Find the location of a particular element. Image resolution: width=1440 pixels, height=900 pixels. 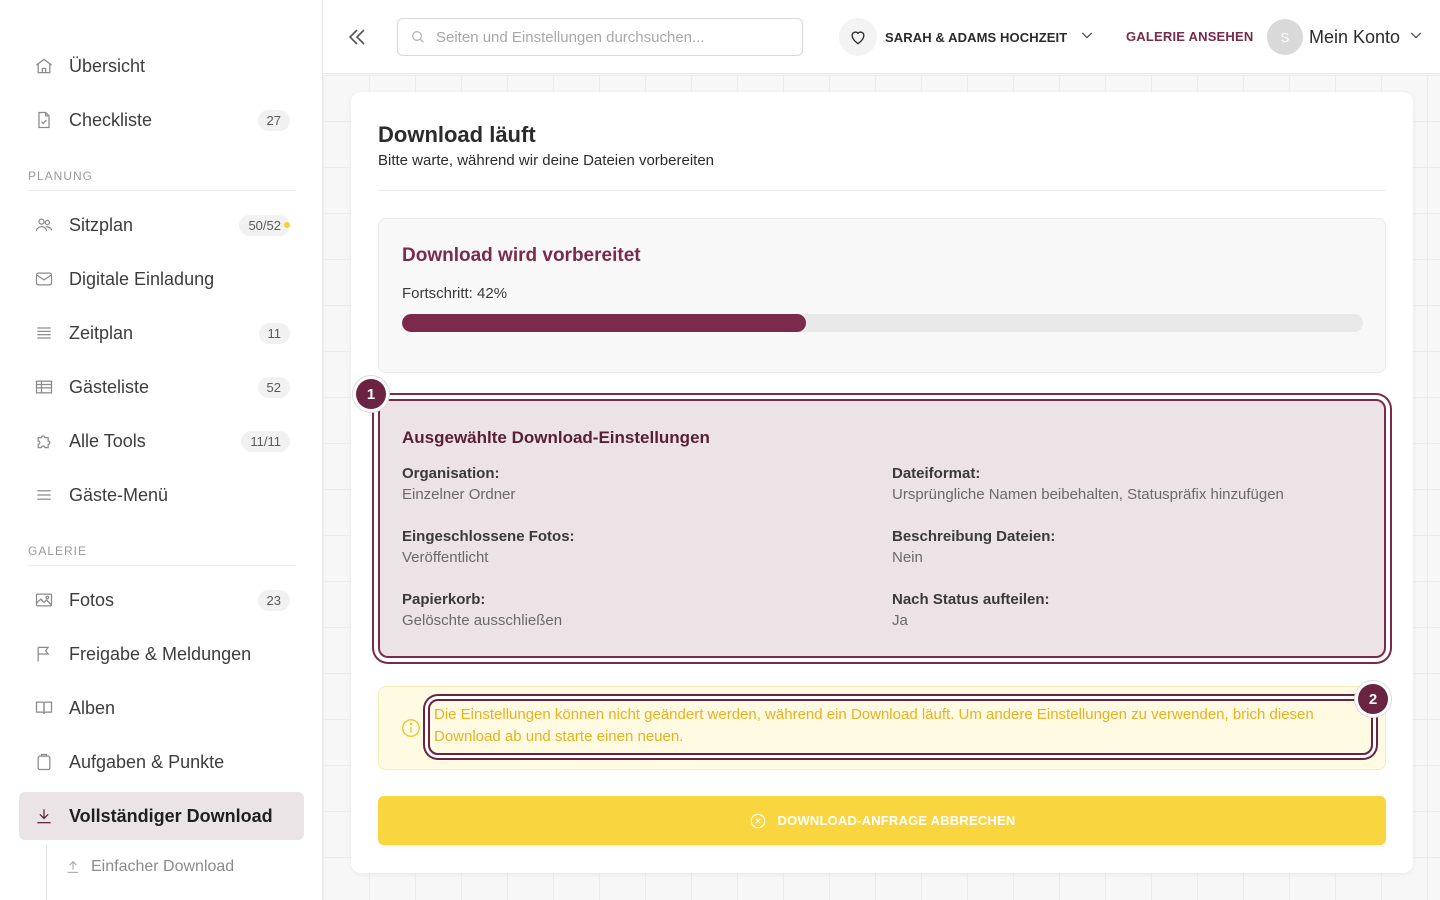

sidebar-item-checklist: Checkliste 27 is located at coordinates (161, 120).